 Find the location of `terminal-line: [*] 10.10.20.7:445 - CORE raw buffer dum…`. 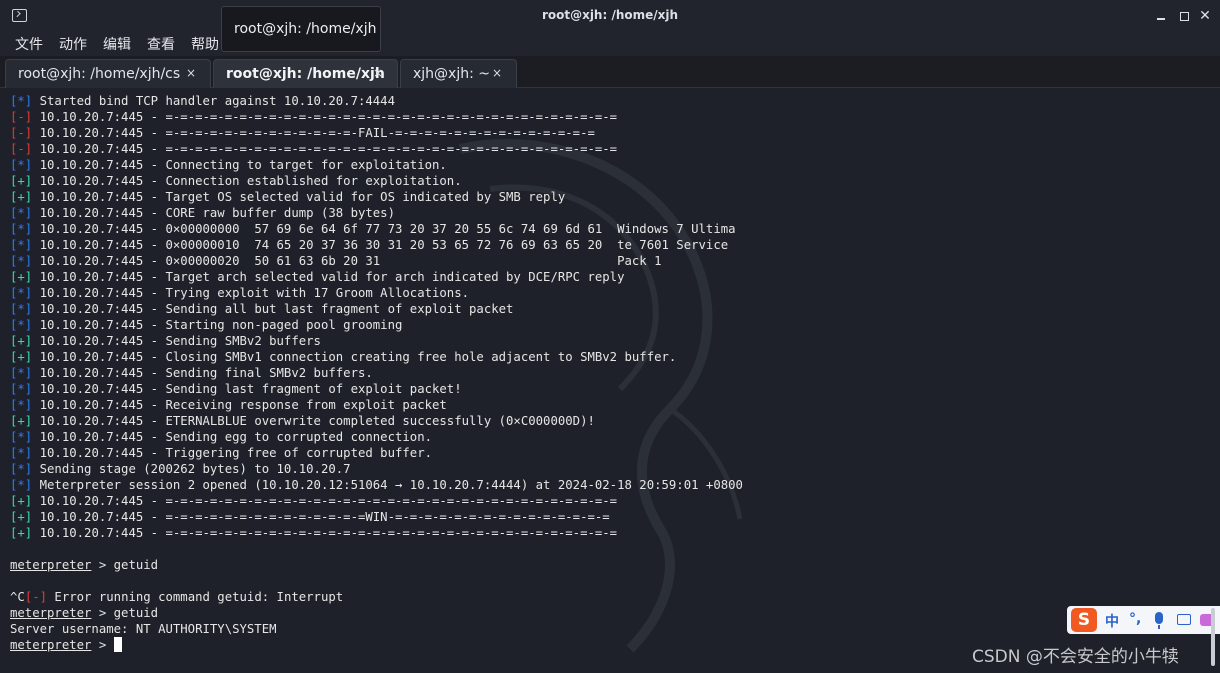

terminal-line: [*] 10.10.20.7:445 - CORE raw buffer dum… is located at coordinates (605, 213).